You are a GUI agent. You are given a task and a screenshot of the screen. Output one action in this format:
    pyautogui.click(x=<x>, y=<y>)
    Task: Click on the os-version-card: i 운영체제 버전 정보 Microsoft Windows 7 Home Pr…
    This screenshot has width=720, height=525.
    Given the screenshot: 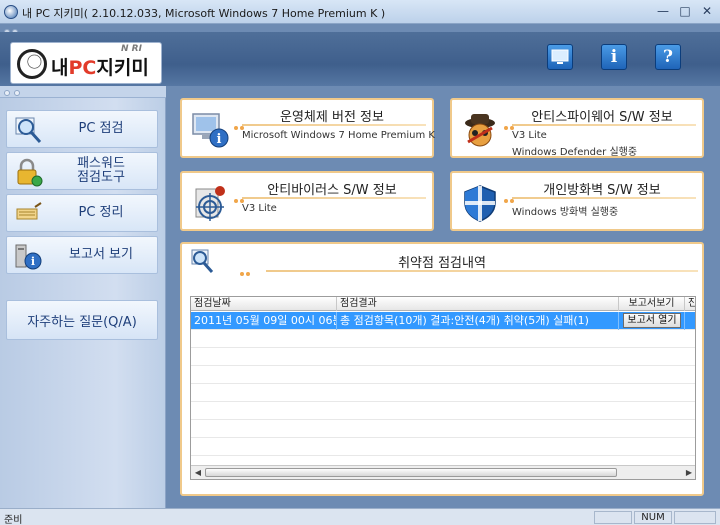 What is the action you would take?
    pyautogui.click(x=307, y=128)
    